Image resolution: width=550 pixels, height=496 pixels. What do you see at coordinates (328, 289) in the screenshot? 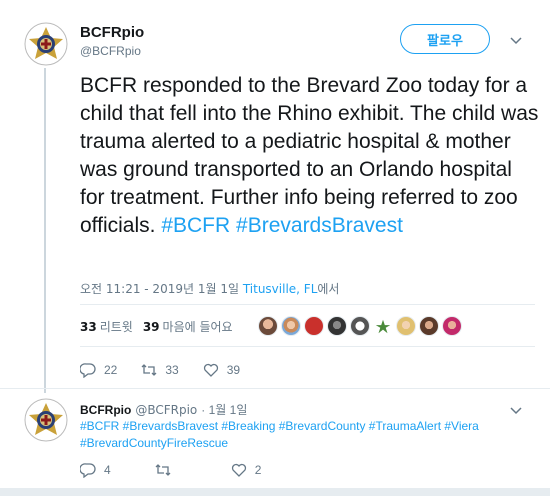
I see `location-suffix: 에서` at bounding box center [328, 289].